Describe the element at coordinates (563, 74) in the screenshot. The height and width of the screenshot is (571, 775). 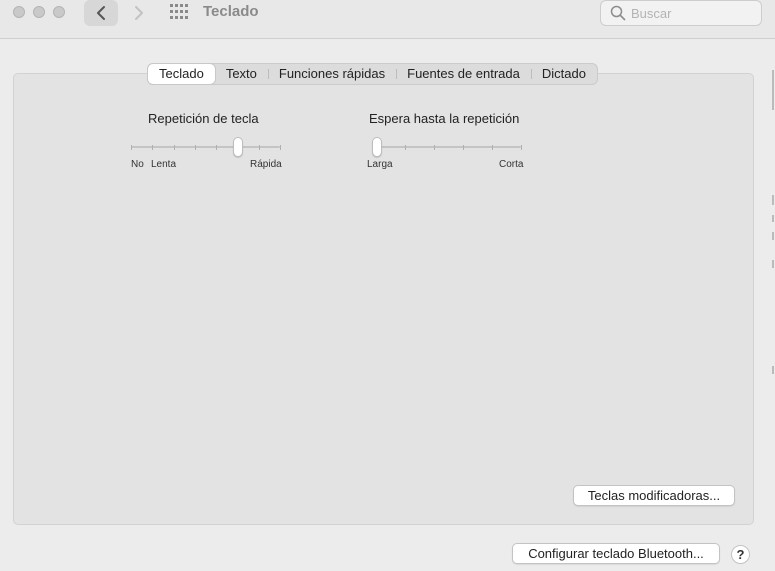
I see `tab-dictado: Dictado` at that location.